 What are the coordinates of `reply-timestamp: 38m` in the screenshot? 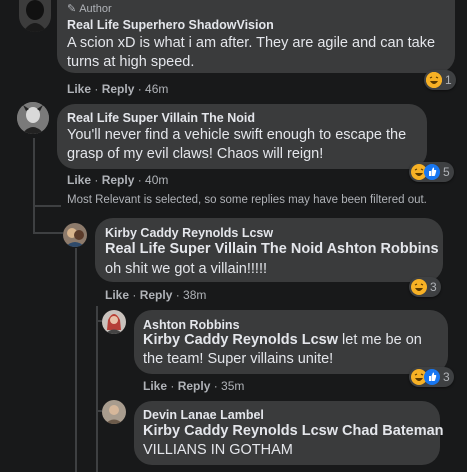 It's located at (194, 295).